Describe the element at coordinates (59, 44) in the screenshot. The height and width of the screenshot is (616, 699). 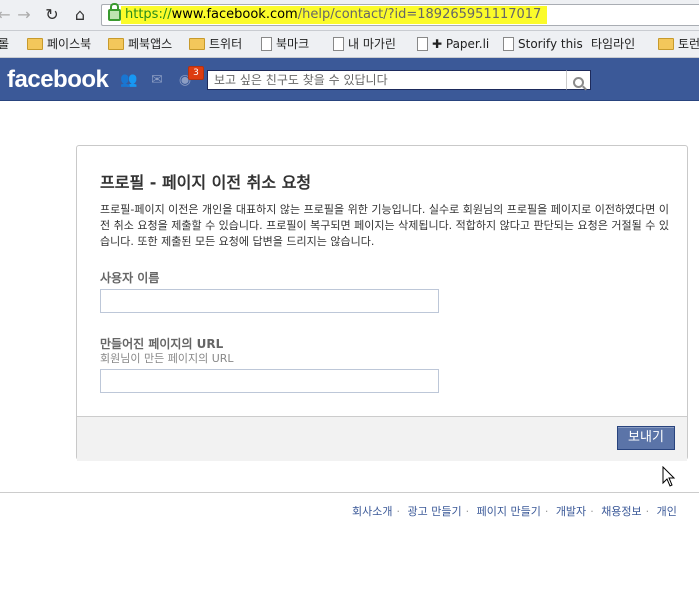
I see `bookmark-folder: 페이스북` at that location.